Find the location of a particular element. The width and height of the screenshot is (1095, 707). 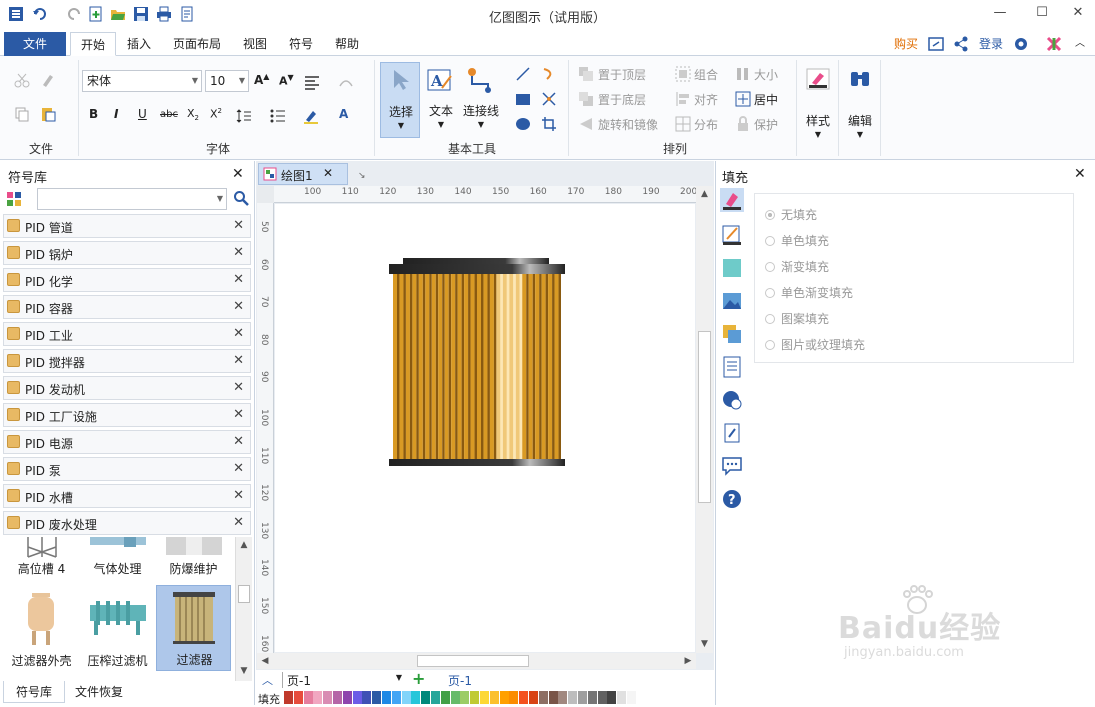

page-select: 页-1 ▼ is located at coordinates (343, 680).